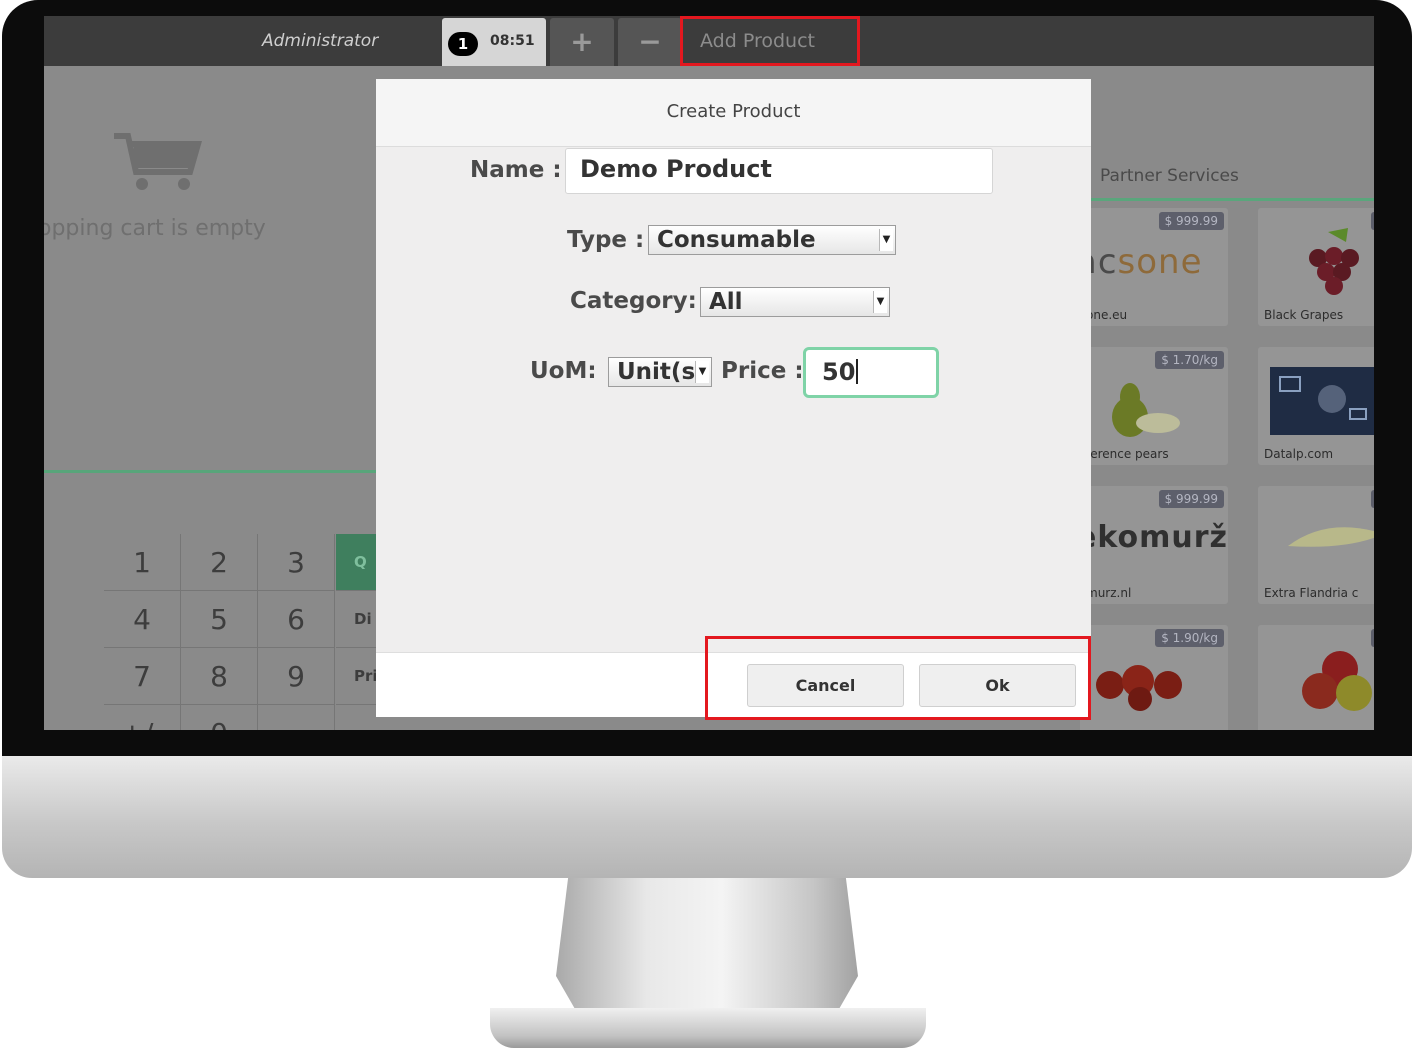 Image resolution: width=1412 pixels, height=1052 pixels. Describe the element at coordinates (1169, 176) in the screenshot. I see `category-label: Partner Services` at that location.